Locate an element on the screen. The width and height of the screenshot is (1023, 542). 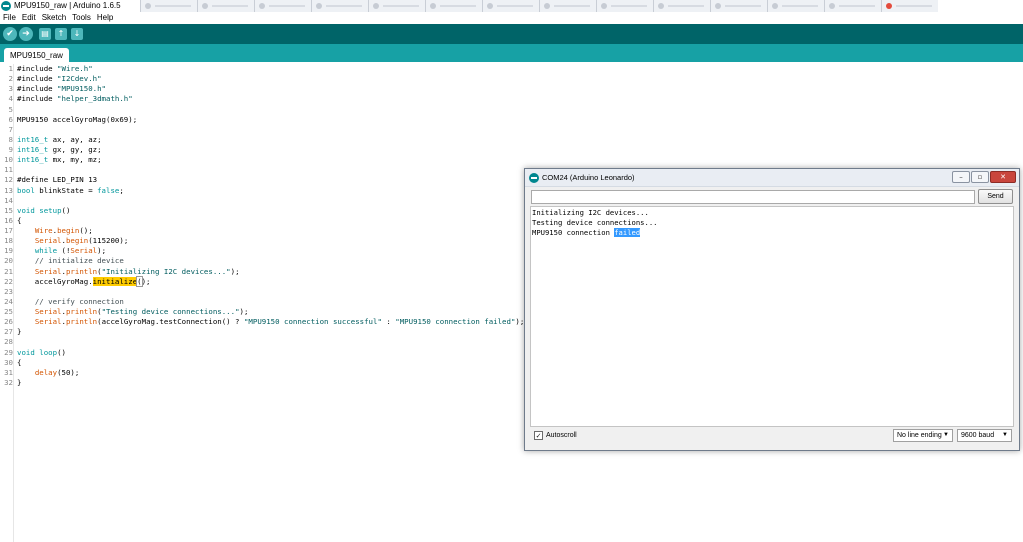
code-token: { is located at coordinates (19, 220).